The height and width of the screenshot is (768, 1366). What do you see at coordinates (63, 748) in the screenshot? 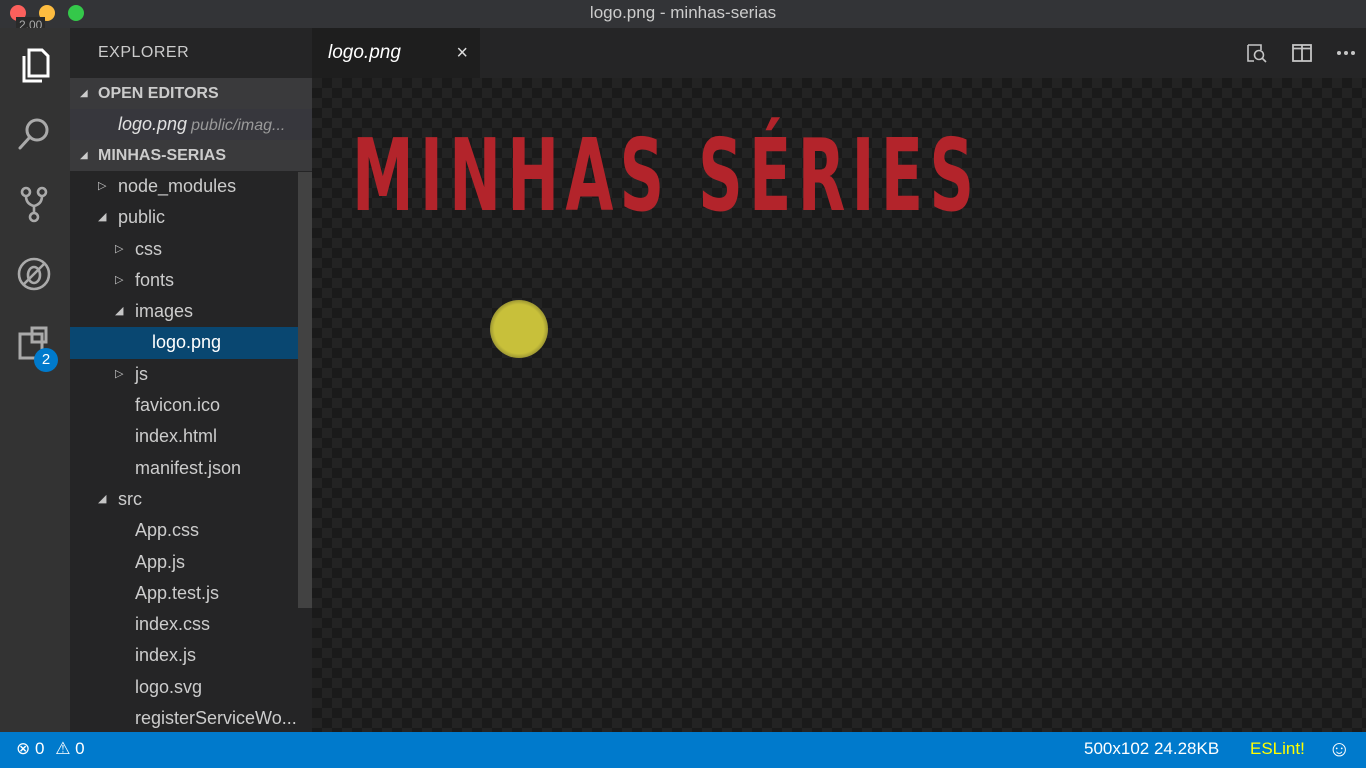
I see `warning-icon: ⚠` at bounding box center [63, 748].